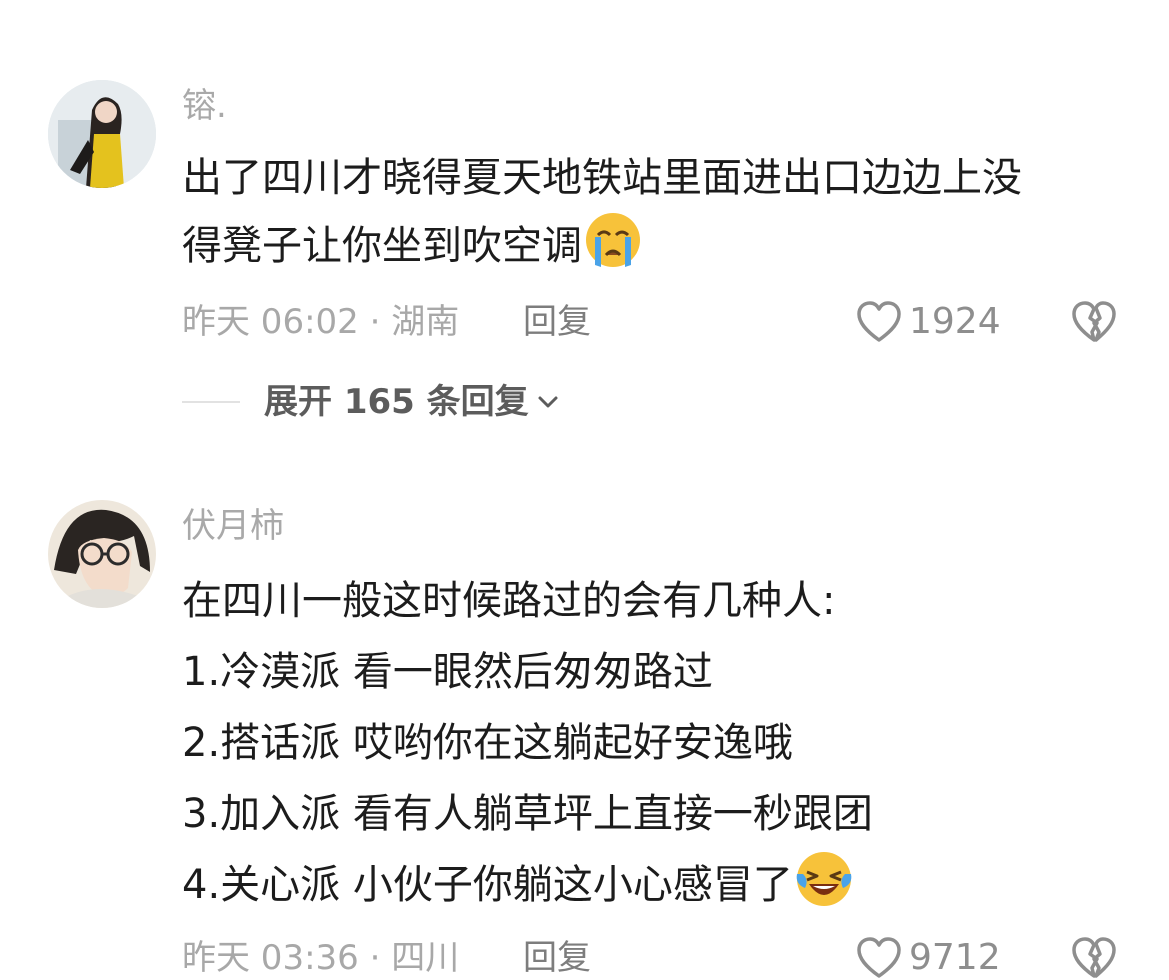 The image size is (1169, 980). Describe the element at coordinates (233, 526) in the screenshot. I see `username: 伏月柿` at that location.